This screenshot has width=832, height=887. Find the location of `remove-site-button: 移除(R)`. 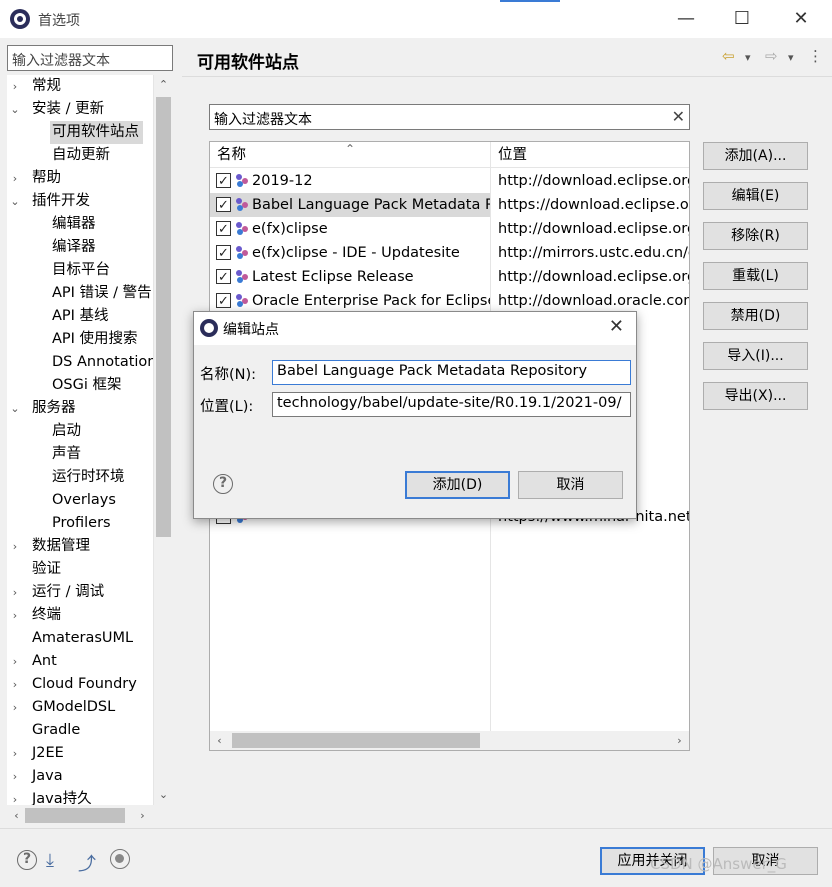

remove-site-button: 移除(R) is located at coordinates (755, 236).